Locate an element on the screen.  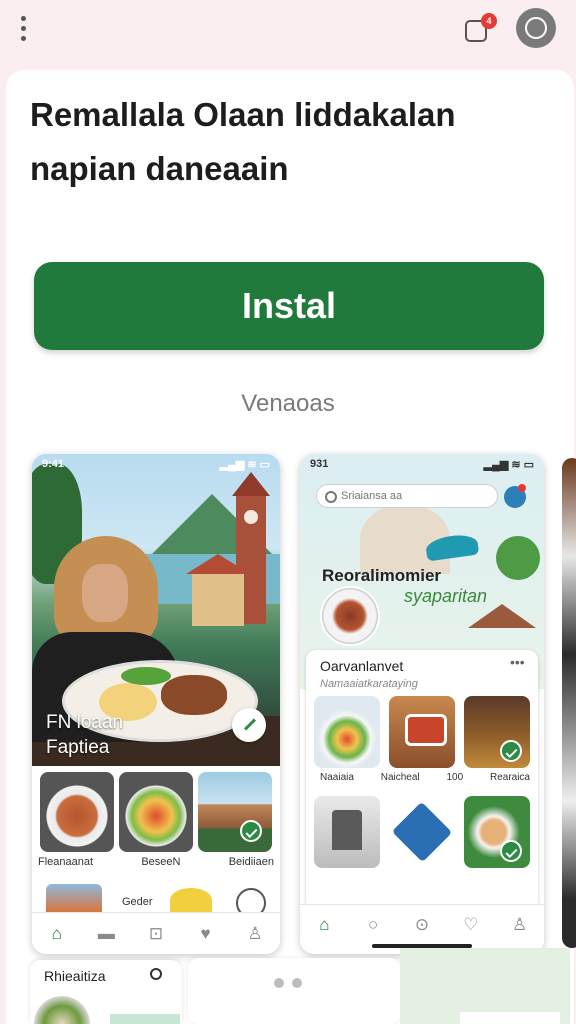
clock-icon is located at coordinates (251, 517).